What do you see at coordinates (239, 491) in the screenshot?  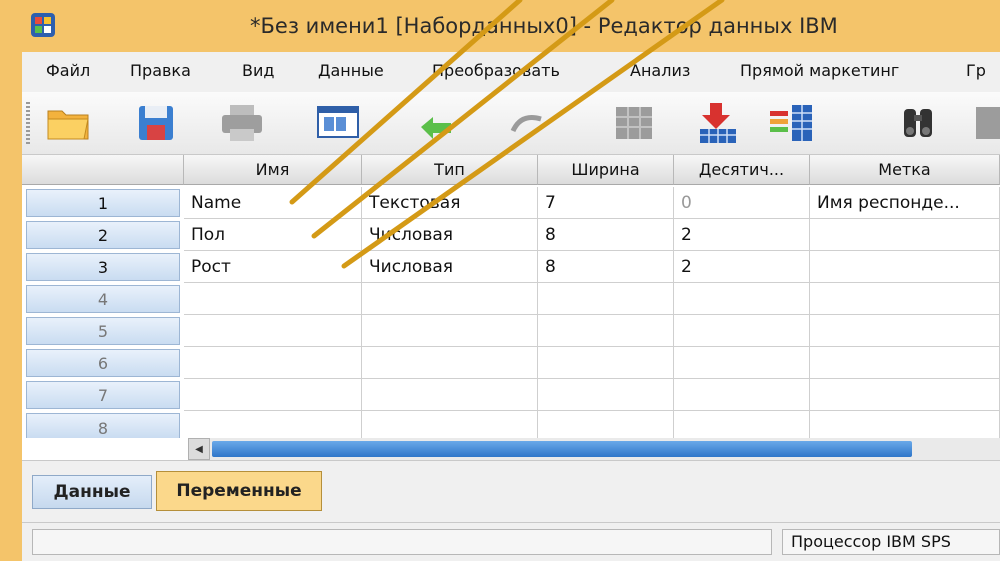 I see `tab-variable-view: Переменные` at bounding box center [239, 491].